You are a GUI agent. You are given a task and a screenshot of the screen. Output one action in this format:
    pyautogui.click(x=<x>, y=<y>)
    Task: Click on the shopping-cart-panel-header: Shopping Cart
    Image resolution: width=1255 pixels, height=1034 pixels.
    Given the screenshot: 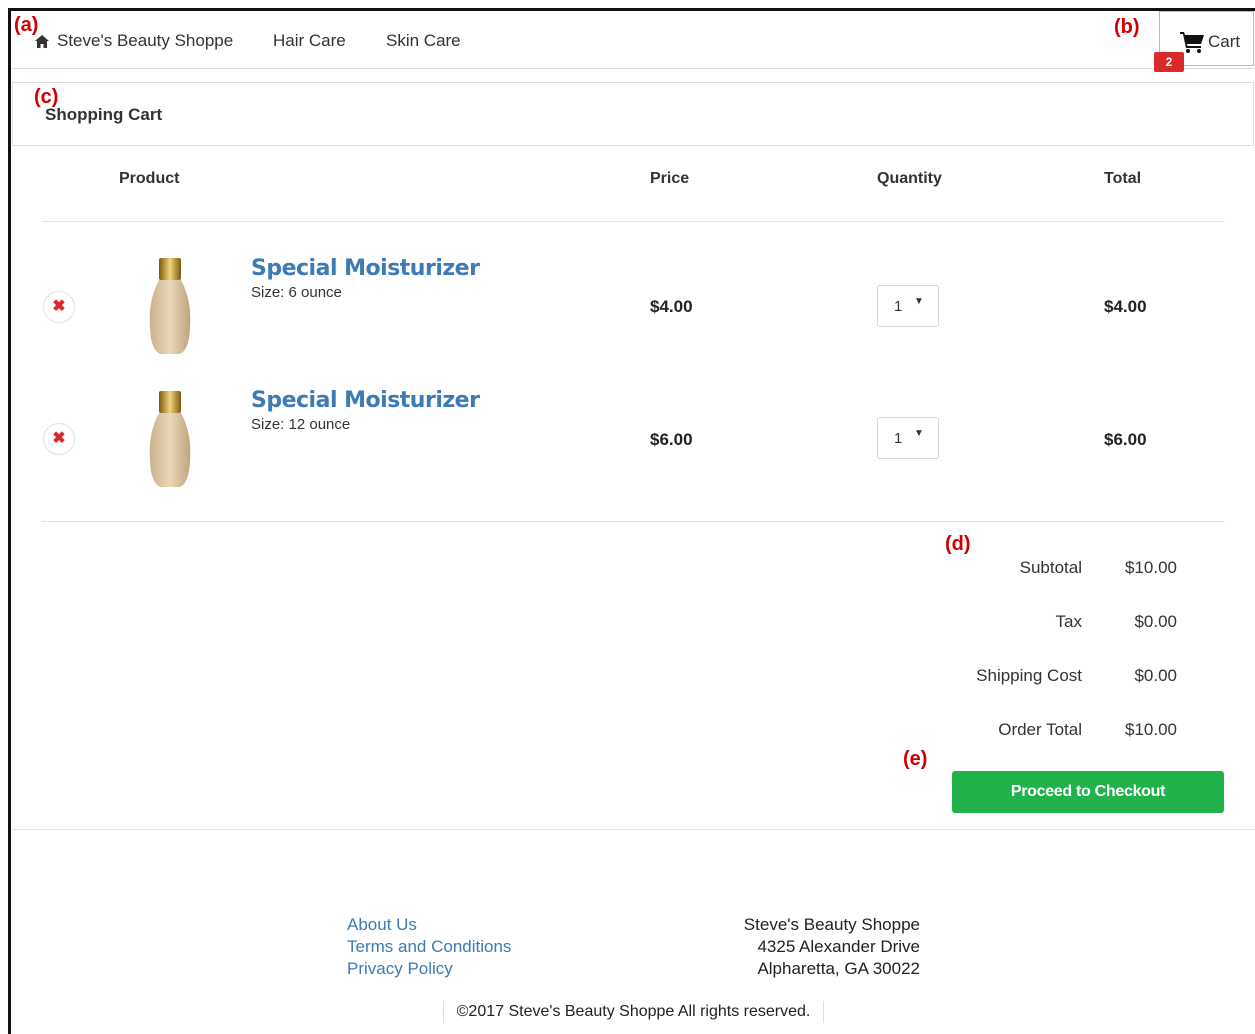 What is the action you would take?
    pyautogui.click(x=633, y=114)
    